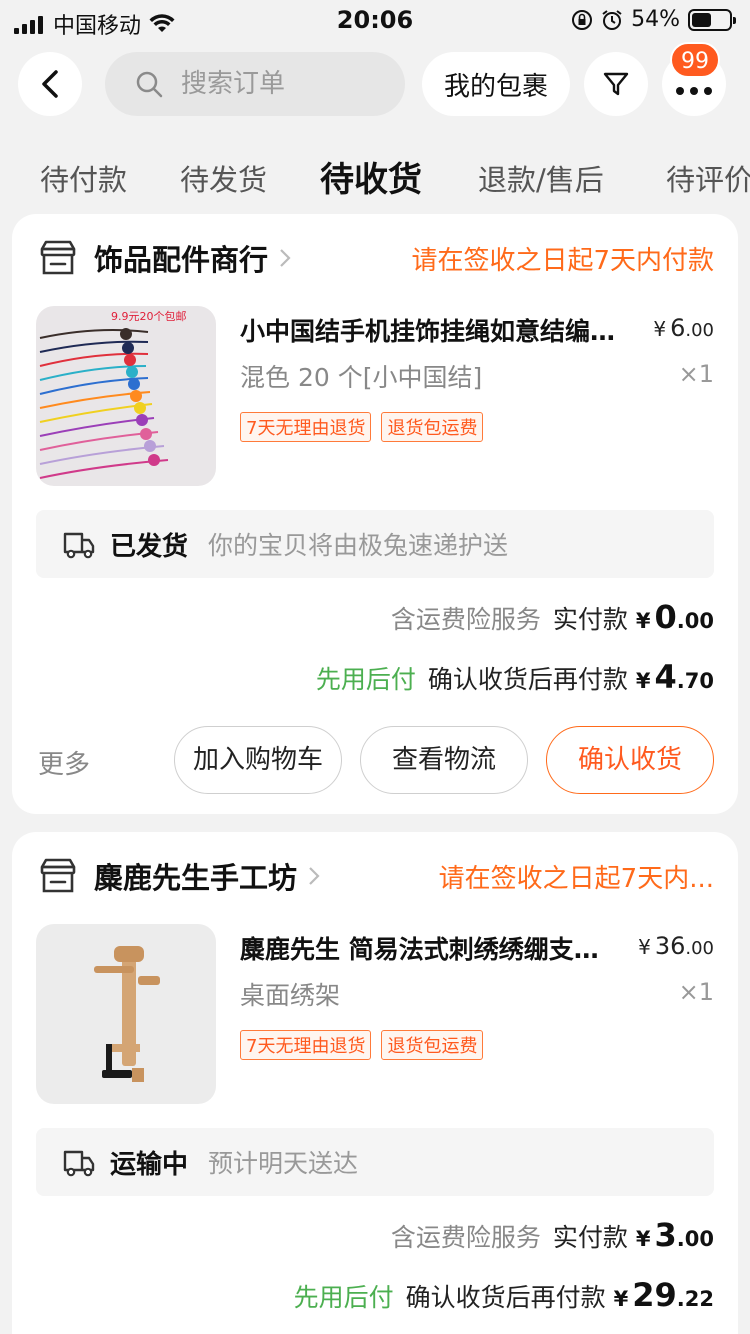  I want to click on view-logistics-button: 查看物流, so click(444, 760).